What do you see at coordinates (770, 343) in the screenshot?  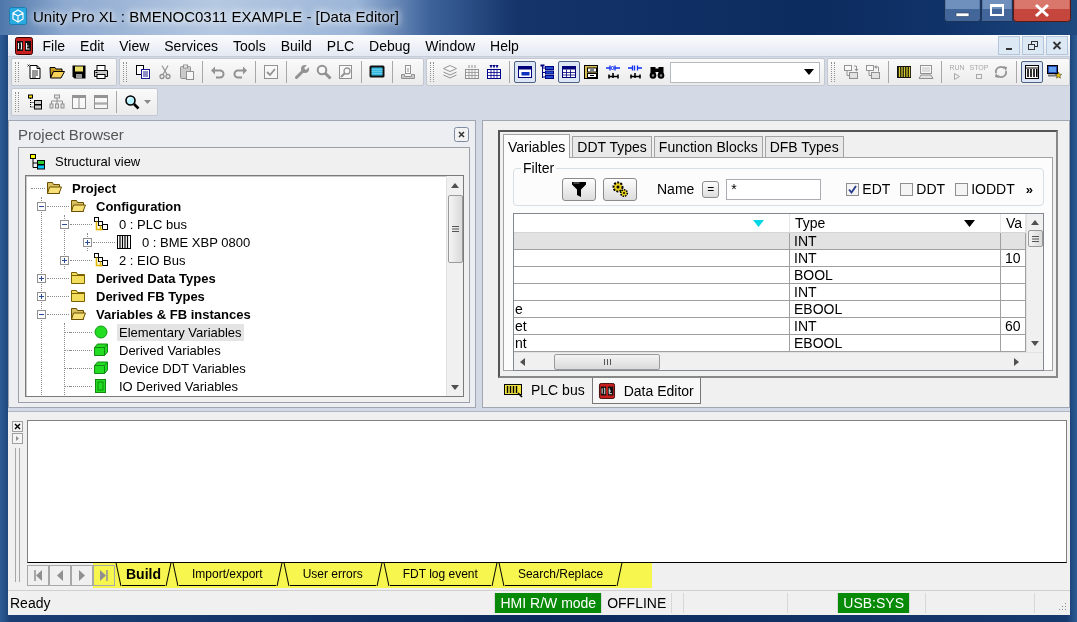 I see `table-row: nt EBOOL` at bounding box center [770, 343].